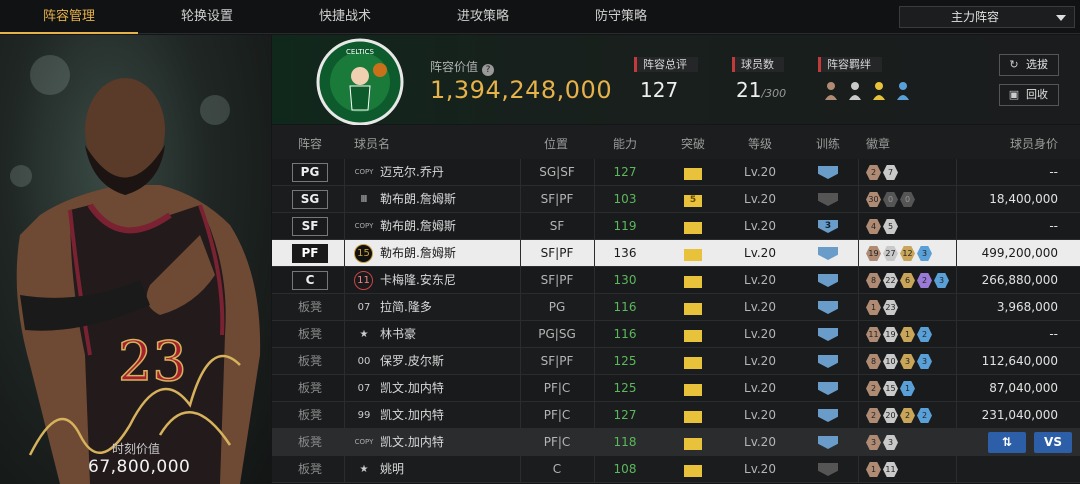 The width and height of the screenshot is (1080, 484). What do you see at coordinates (899, 361) in the screenshot?
I see `badge-list: 8 10 3 3` at bounding box center [899, 361].